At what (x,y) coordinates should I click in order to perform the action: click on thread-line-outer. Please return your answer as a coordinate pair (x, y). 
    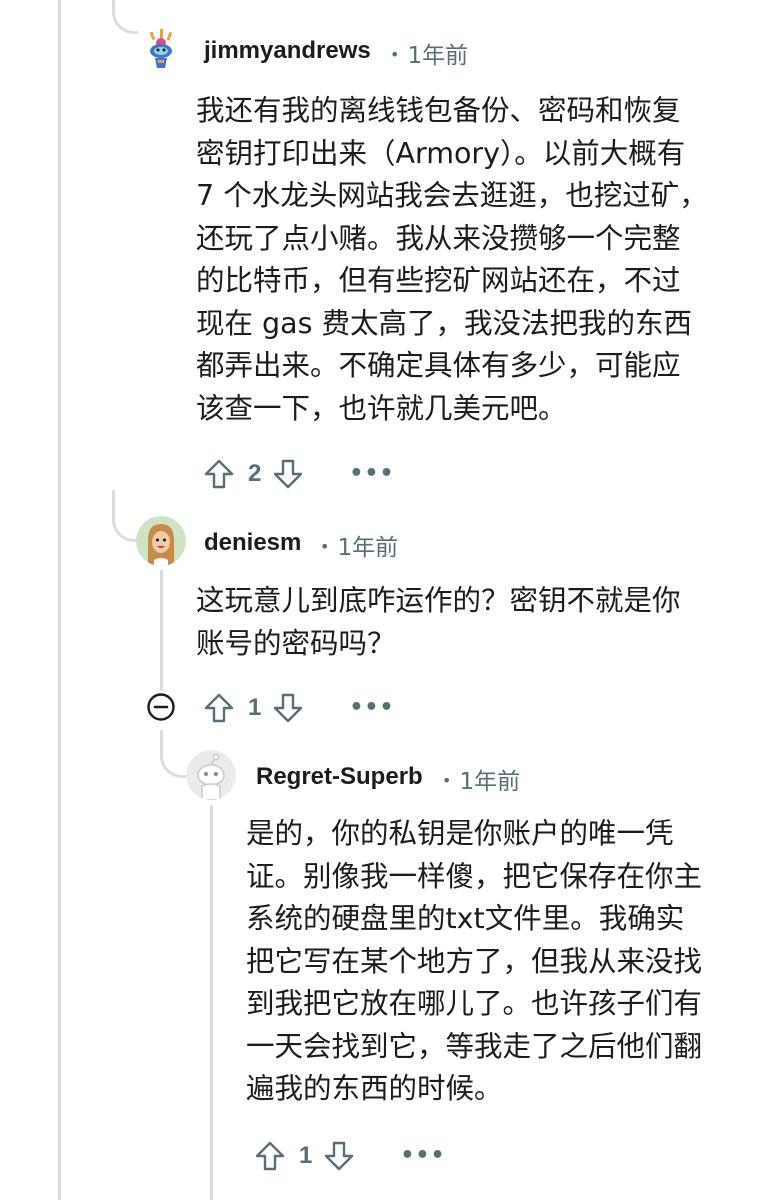
    Looking at the image, I should click on (59, 600).